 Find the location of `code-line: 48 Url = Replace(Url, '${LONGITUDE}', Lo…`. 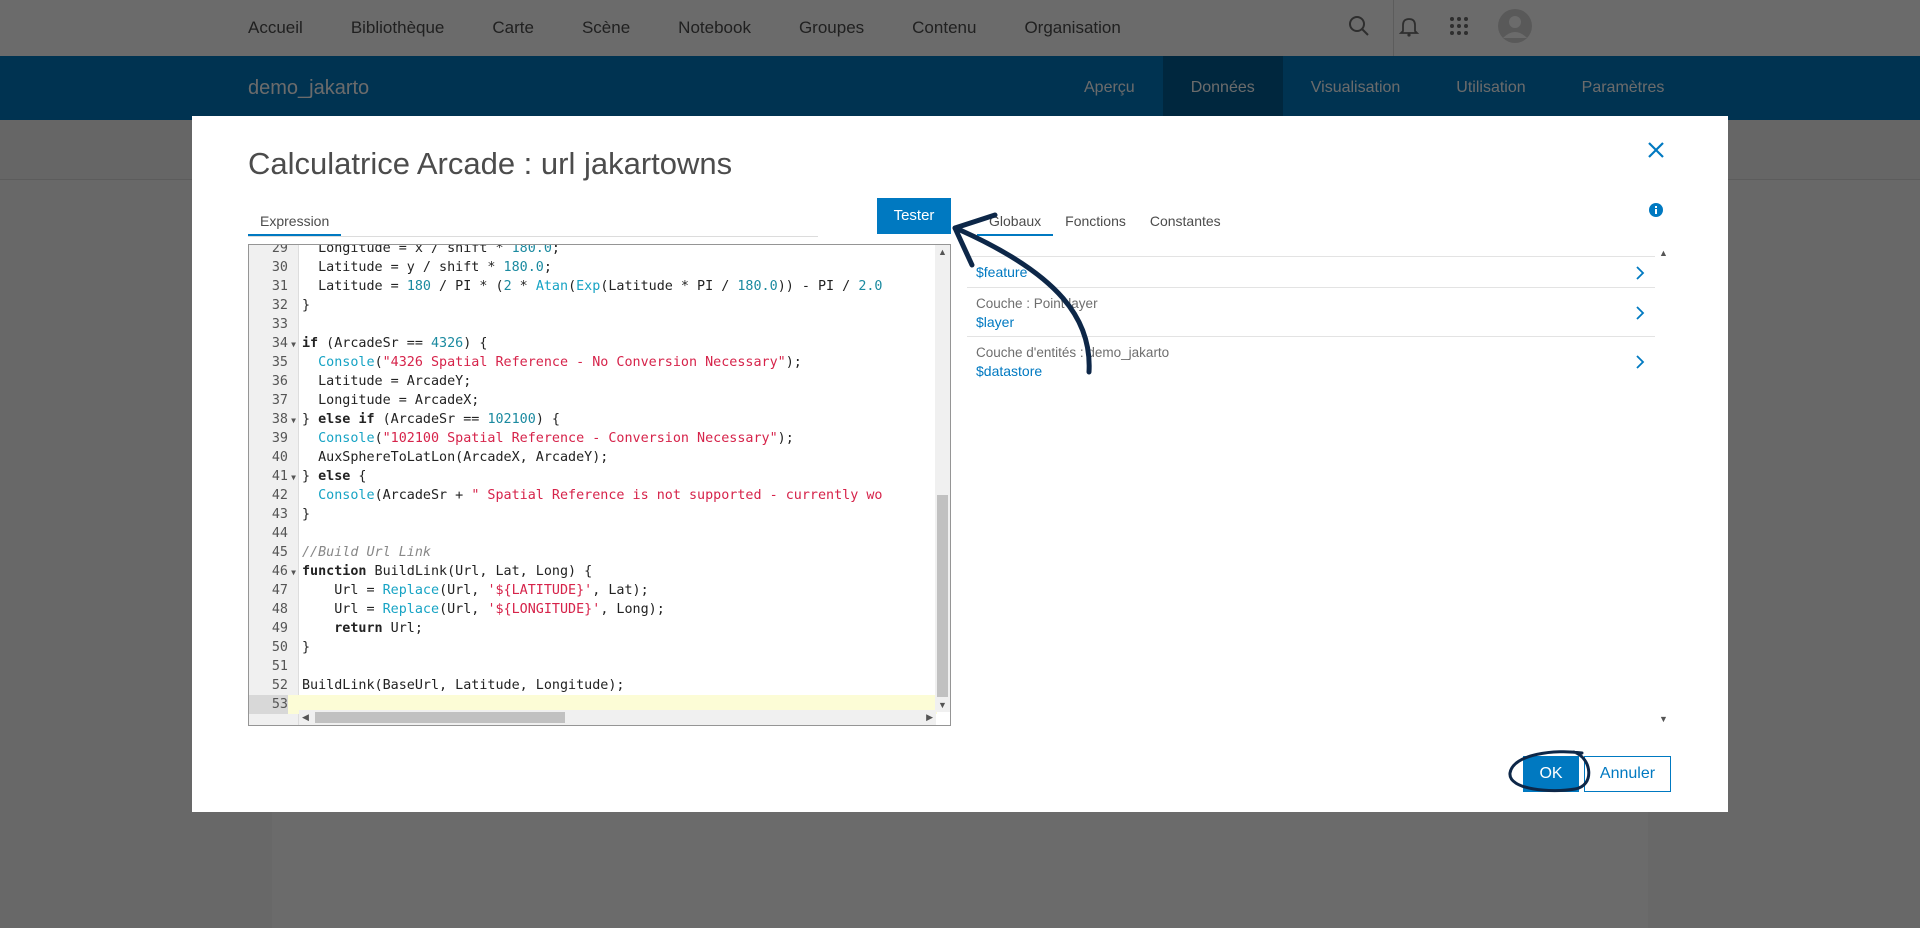

code-line: 48 Url = Replace(Url, '${LONGITUDE}', Lo… is located at coordinates (593, 609).